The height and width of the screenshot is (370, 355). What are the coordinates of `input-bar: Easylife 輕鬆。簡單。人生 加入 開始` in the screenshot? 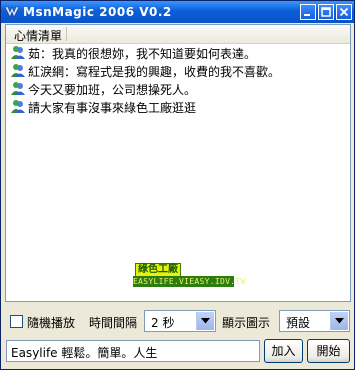 It's located at (177, 352).